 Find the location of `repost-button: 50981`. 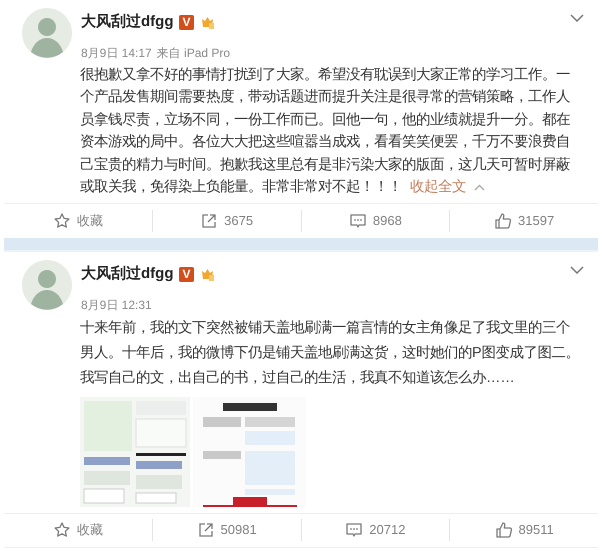

repost-button: 50981 is located at coordinates (226, 530).